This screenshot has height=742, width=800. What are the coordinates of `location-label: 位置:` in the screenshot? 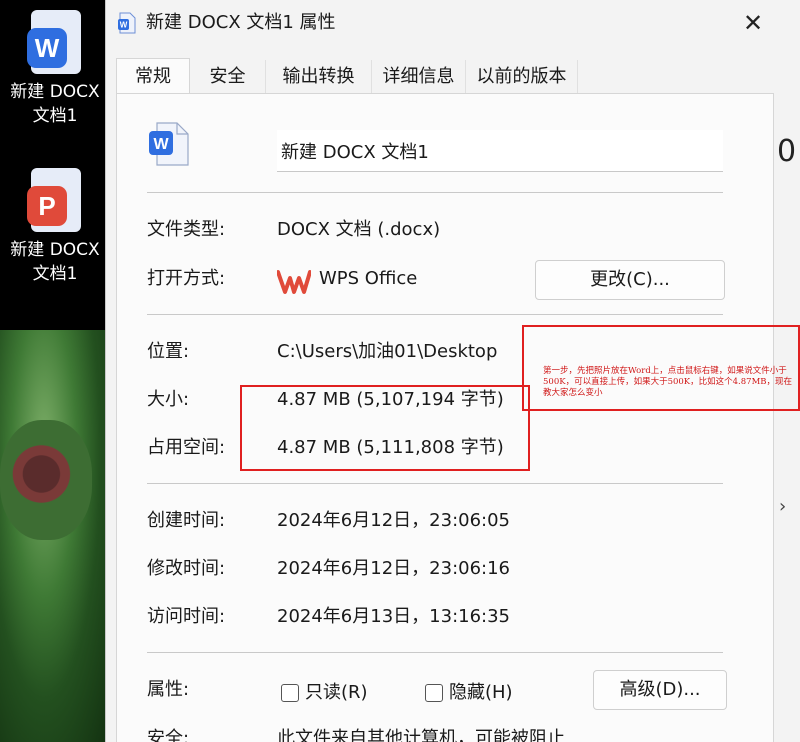 It's located at (168, 351).